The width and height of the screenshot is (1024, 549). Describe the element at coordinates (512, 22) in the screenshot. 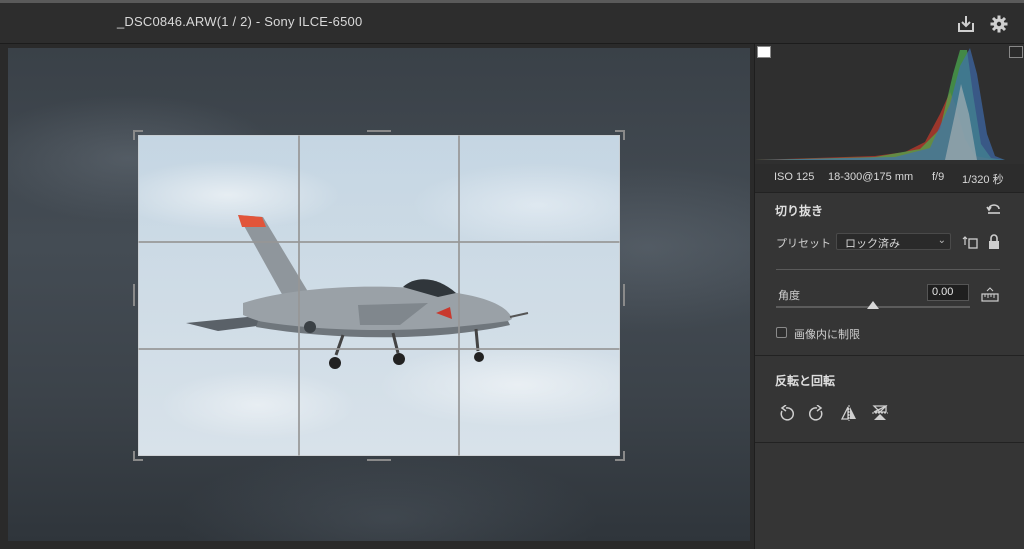

I see `title-bar: _DSC0846.ARW(1 / 2) - Sony ILCE-6500` at that location.